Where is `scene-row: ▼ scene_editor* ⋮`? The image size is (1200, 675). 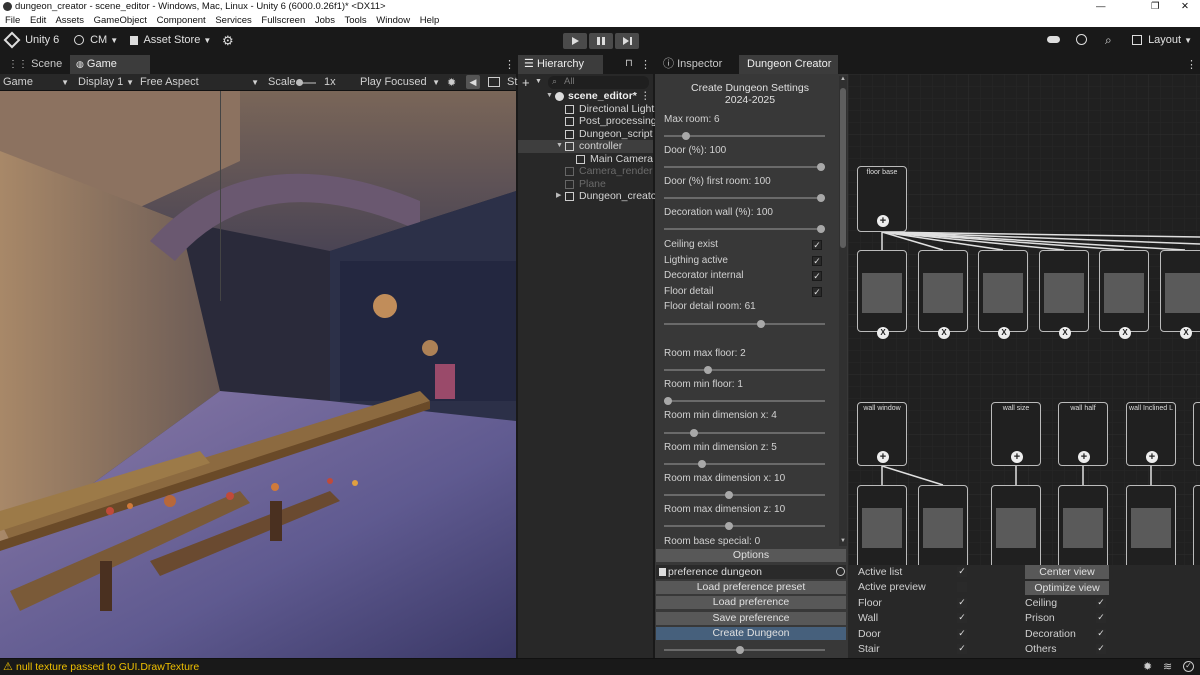
scene-row: ▼ scene_editor* ⋮ is located at coordinates (585, 96).